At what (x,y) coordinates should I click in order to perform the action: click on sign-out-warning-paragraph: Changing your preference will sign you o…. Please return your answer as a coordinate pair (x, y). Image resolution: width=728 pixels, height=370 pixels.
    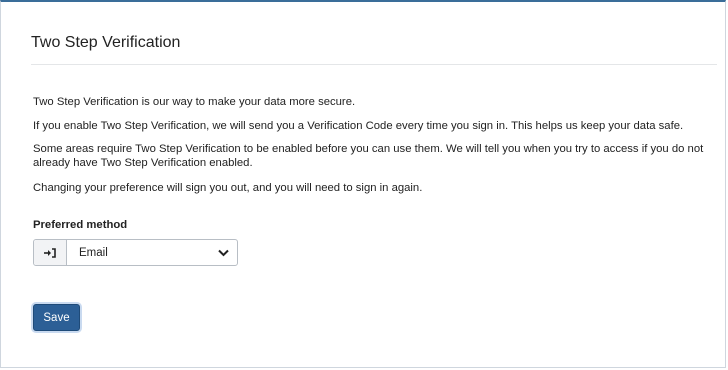
    Looking at the image, I should click on (228, 188).